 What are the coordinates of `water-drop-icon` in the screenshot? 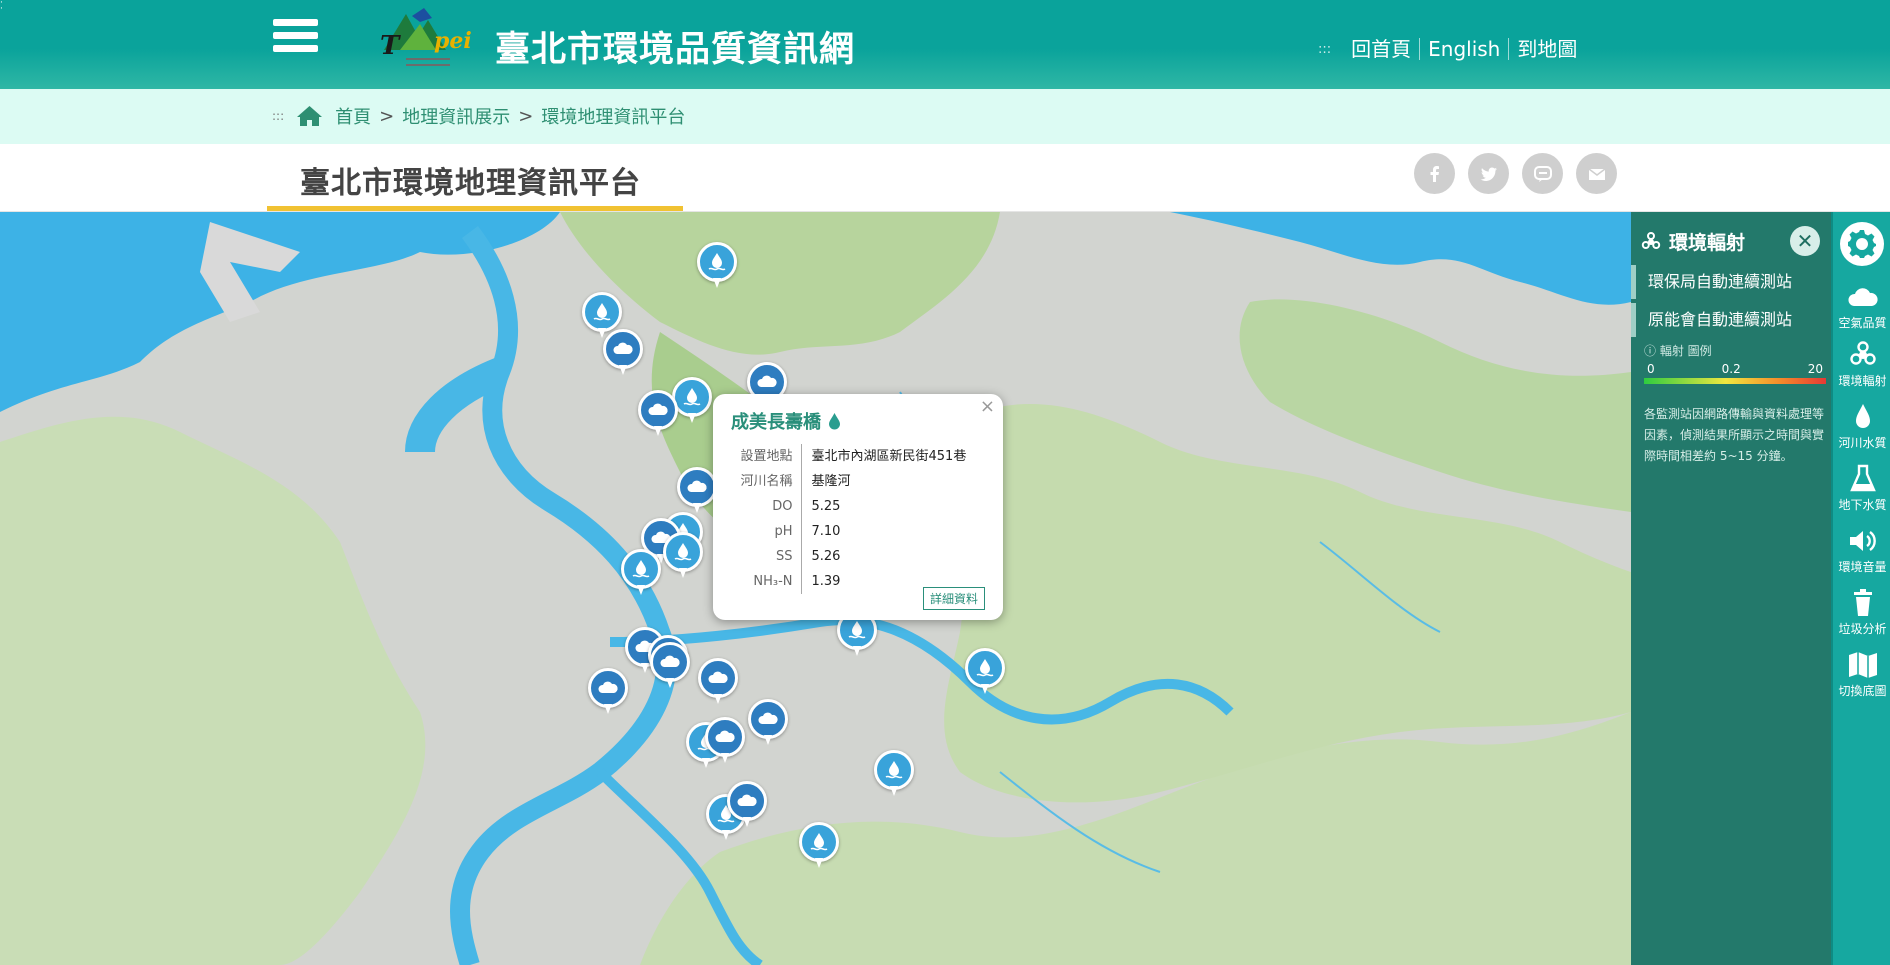 It's located at (1862, 416).